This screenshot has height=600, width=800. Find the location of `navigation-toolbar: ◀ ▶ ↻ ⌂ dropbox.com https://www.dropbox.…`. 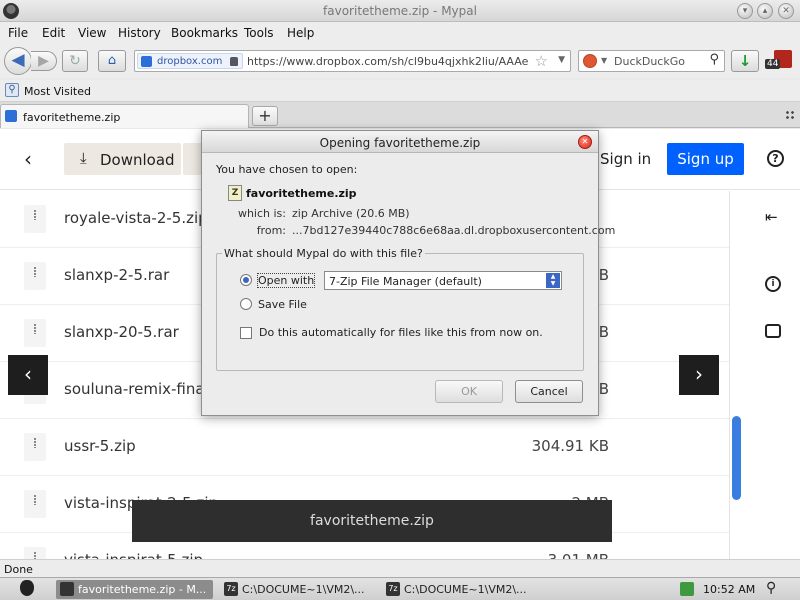

navigation-toolbar: ◀ ▶ ↻ ⌂ dropbox.com https://www.dropbox.… is located at coordinates (400, 61).